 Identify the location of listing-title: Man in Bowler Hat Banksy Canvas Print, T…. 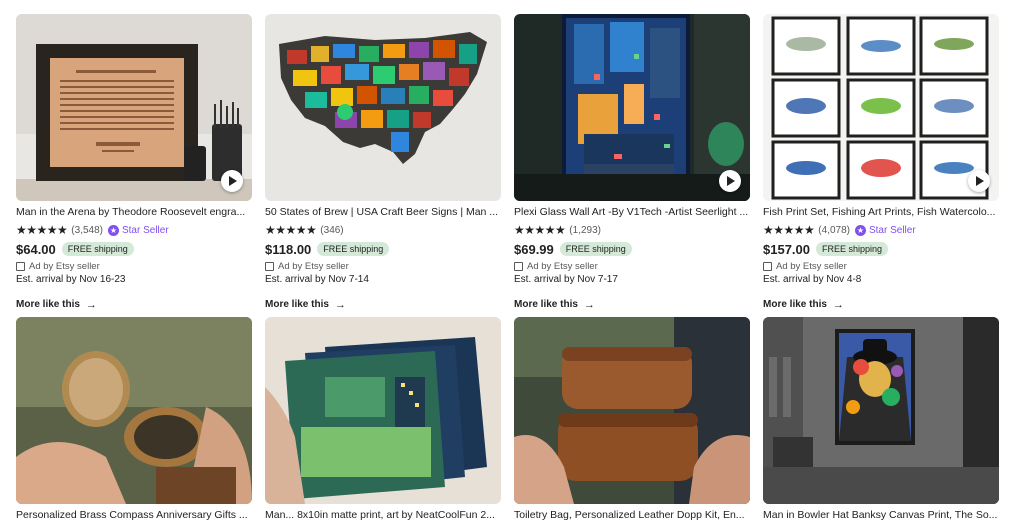
(881, 515).